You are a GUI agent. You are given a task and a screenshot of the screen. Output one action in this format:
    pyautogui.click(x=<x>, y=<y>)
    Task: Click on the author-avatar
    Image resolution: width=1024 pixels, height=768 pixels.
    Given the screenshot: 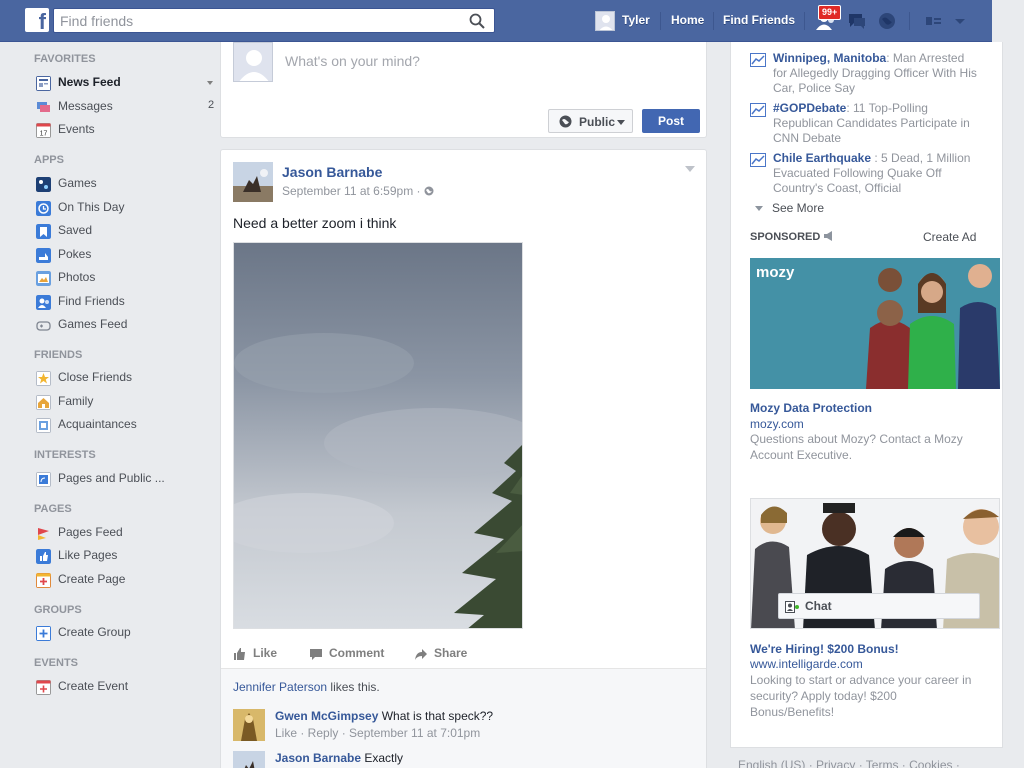 What is the action you would take?
    pyautogui.click(x=253, y=182)
    